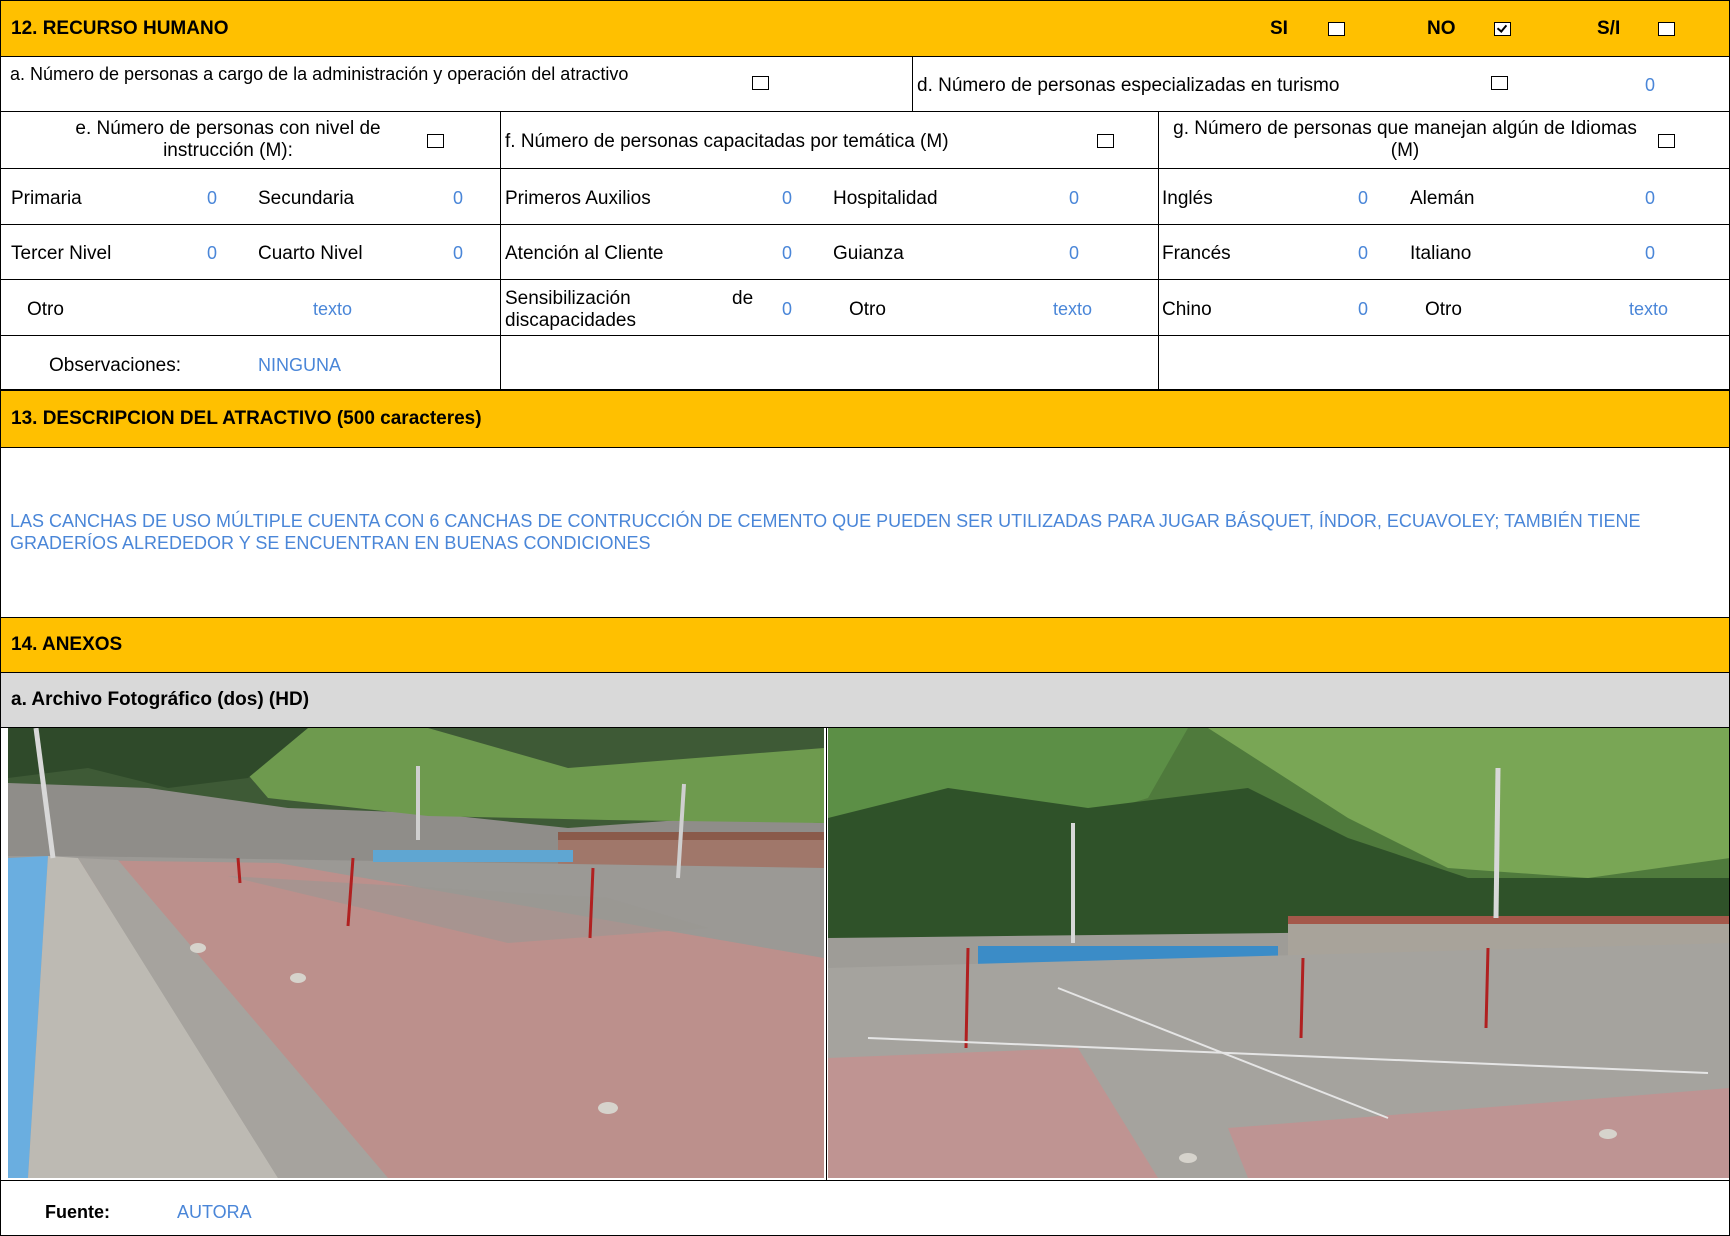 This screenshot has height=1236, width=1730. Describe the element at coordinates (61, 253) in the screenshot. I see `cell-label: Tercer Nivel` at that location.